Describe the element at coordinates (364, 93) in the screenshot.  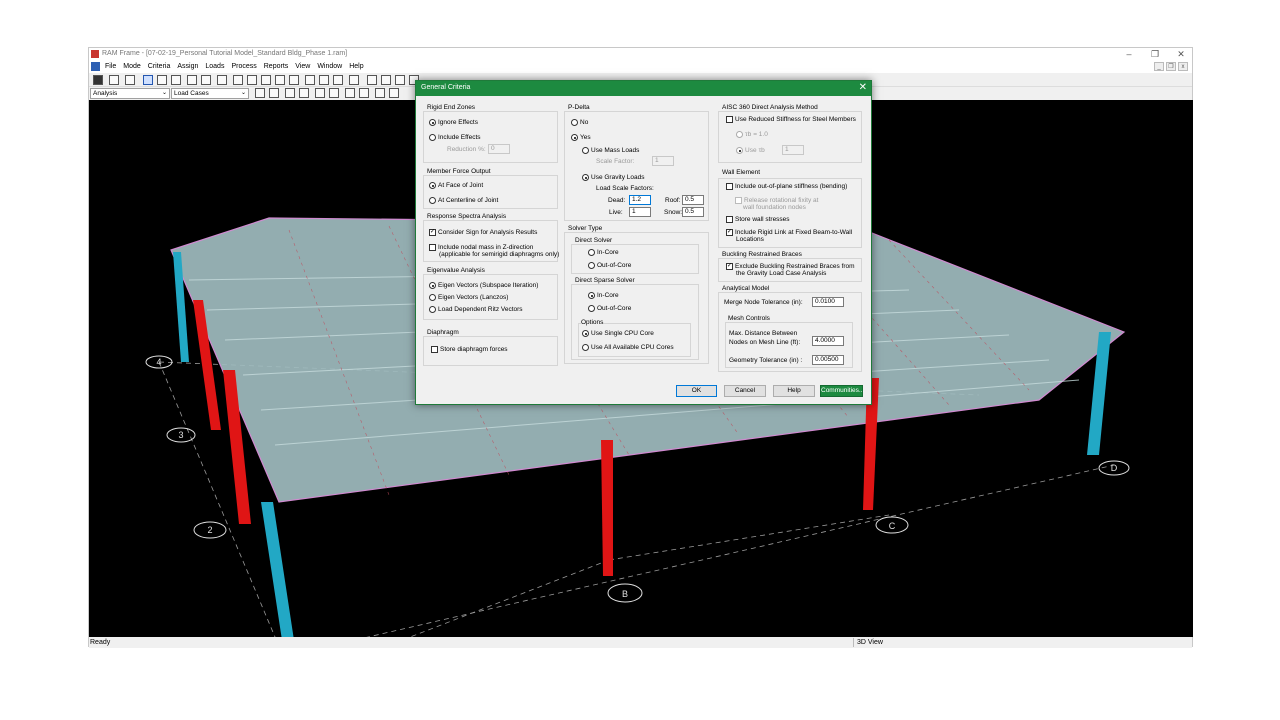
I see `drift-icon` at that location.